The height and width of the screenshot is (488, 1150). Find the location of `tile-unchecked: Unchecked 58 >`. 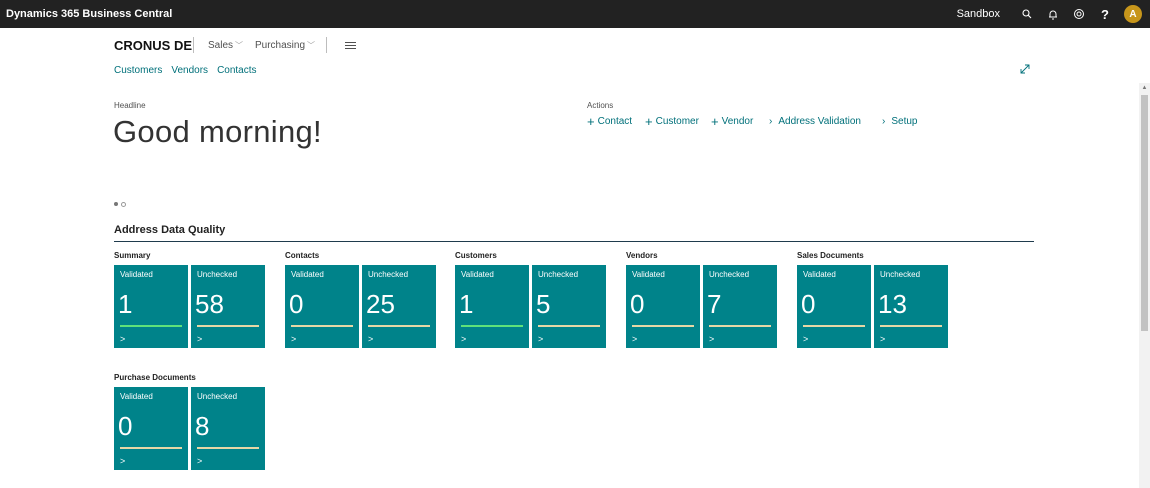

tile-unchecked: Unchecked 58 > is located at coordinates (228, 306).